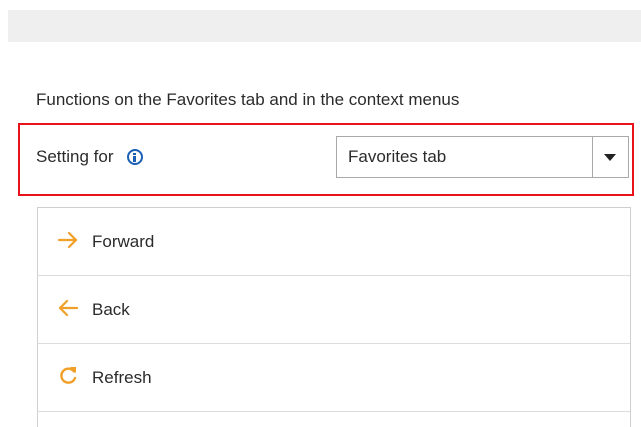  What do you see at coordinates (123, 241) in the screenshot?
I see `list-item-label: Forward` at bounding box center [123, 241].